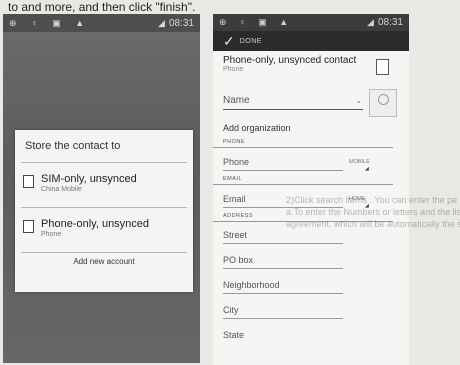  Describe the element at coordinates (283, 207) in the screenshot. I see `email-underline` at that location.